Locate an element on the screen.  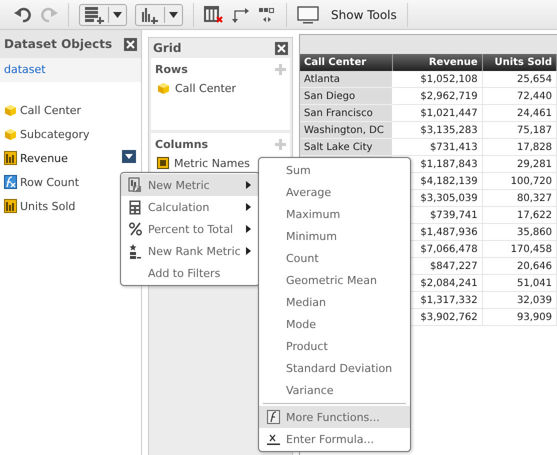
table-cell: 51,041 is located at coordinates (519, 283).